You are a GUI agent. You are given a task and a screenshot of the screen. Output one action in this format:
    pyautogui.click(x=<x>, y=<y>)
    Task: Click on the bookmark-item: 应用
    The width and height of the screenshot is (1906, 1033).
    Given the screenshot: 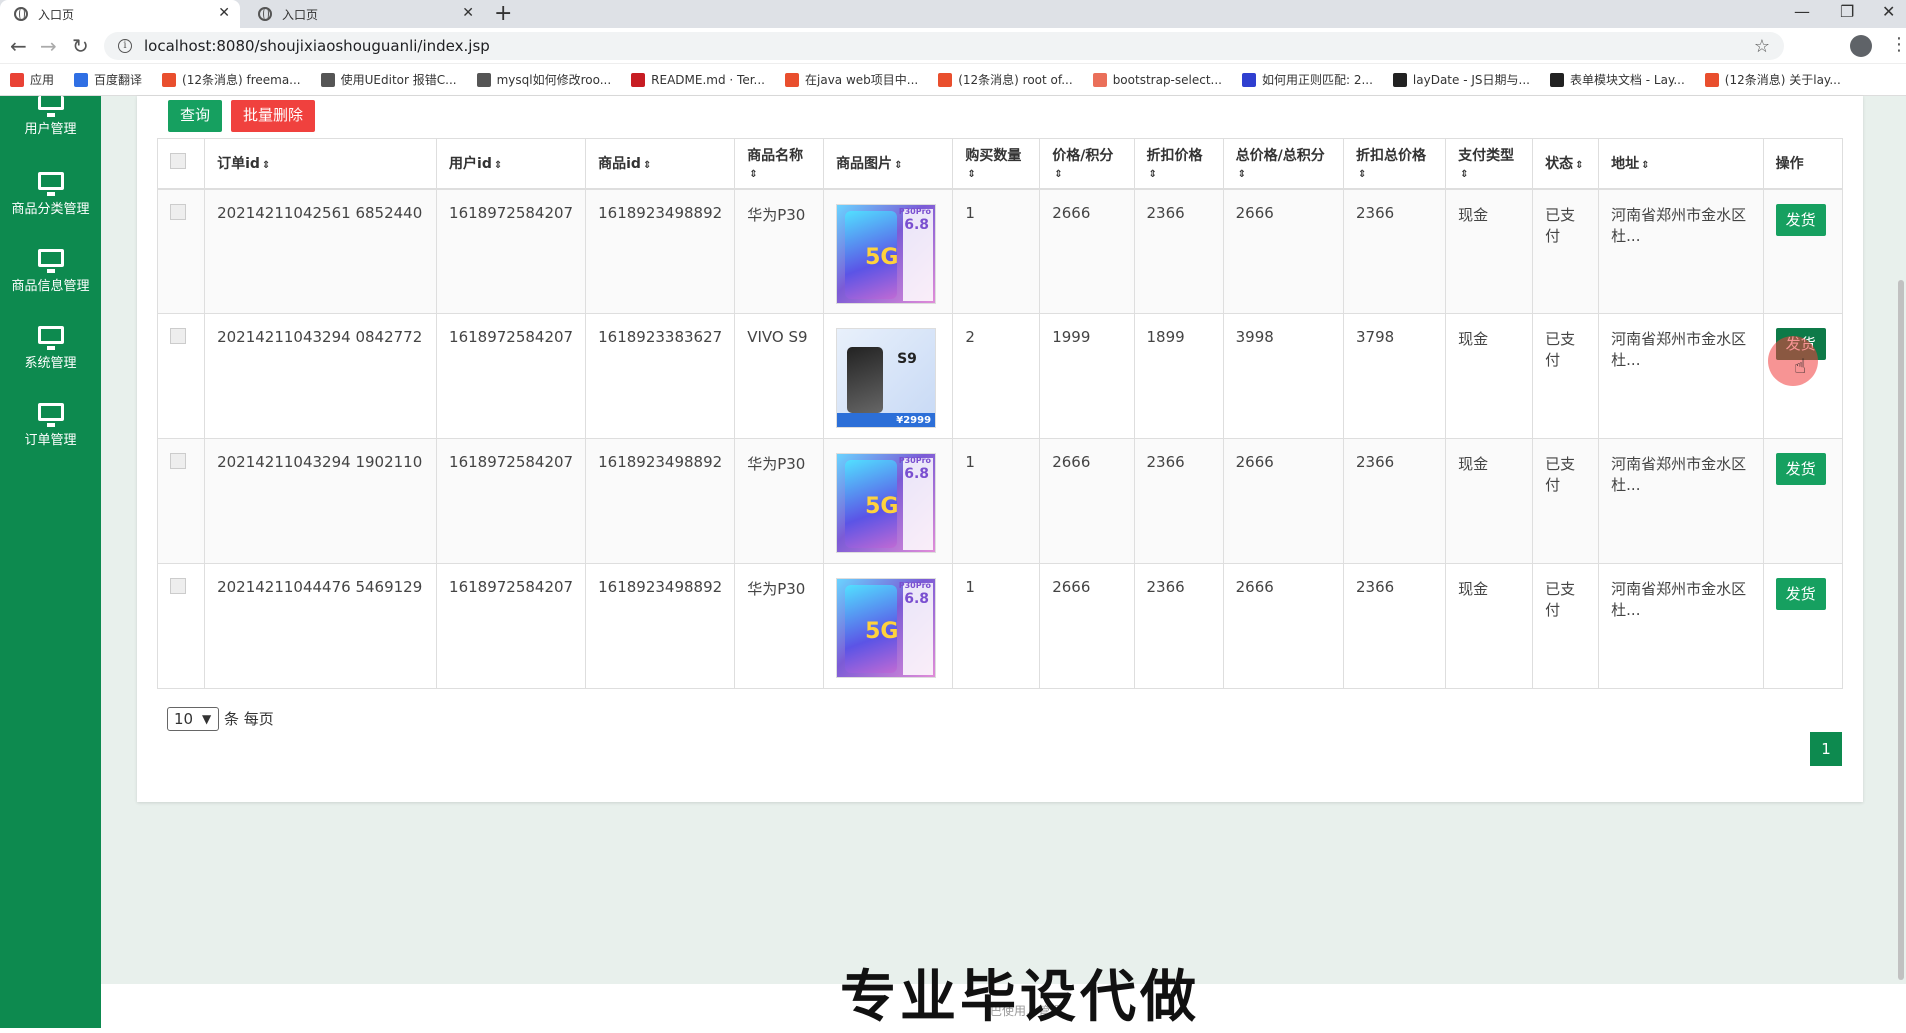 What is the action you would take?
    pyautogui.click(x=32, y=79)
    